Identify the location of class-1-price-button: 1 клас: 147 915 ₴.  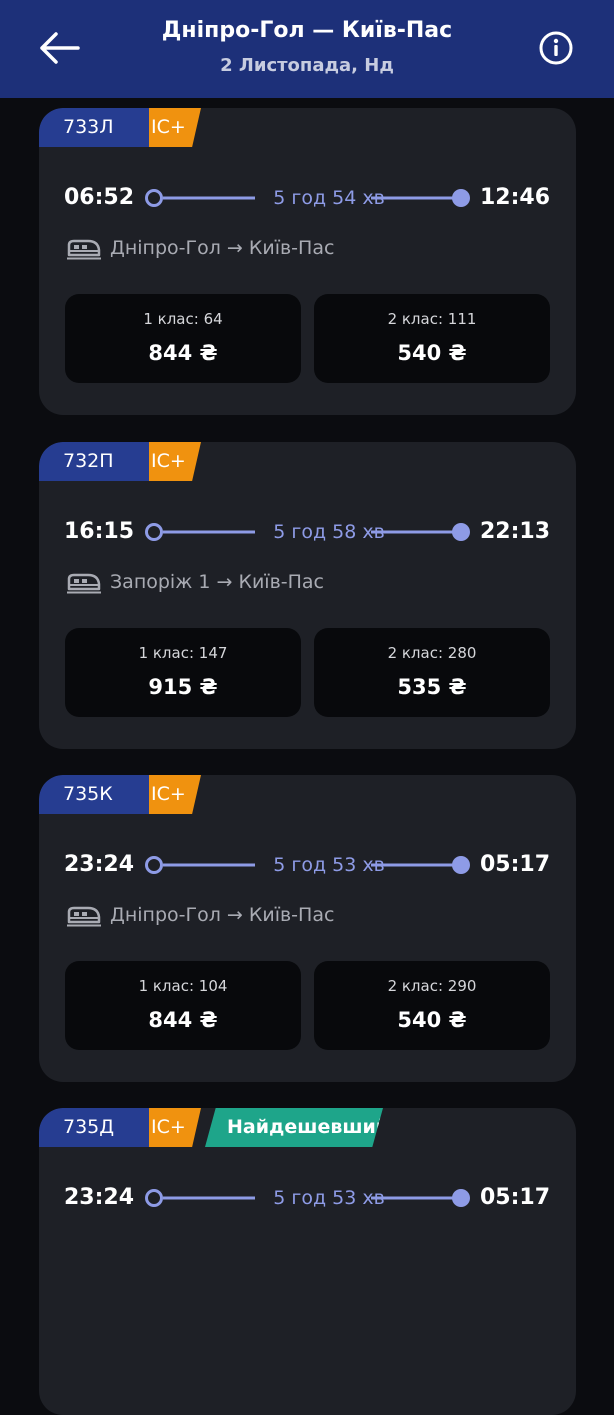
(183, 672).